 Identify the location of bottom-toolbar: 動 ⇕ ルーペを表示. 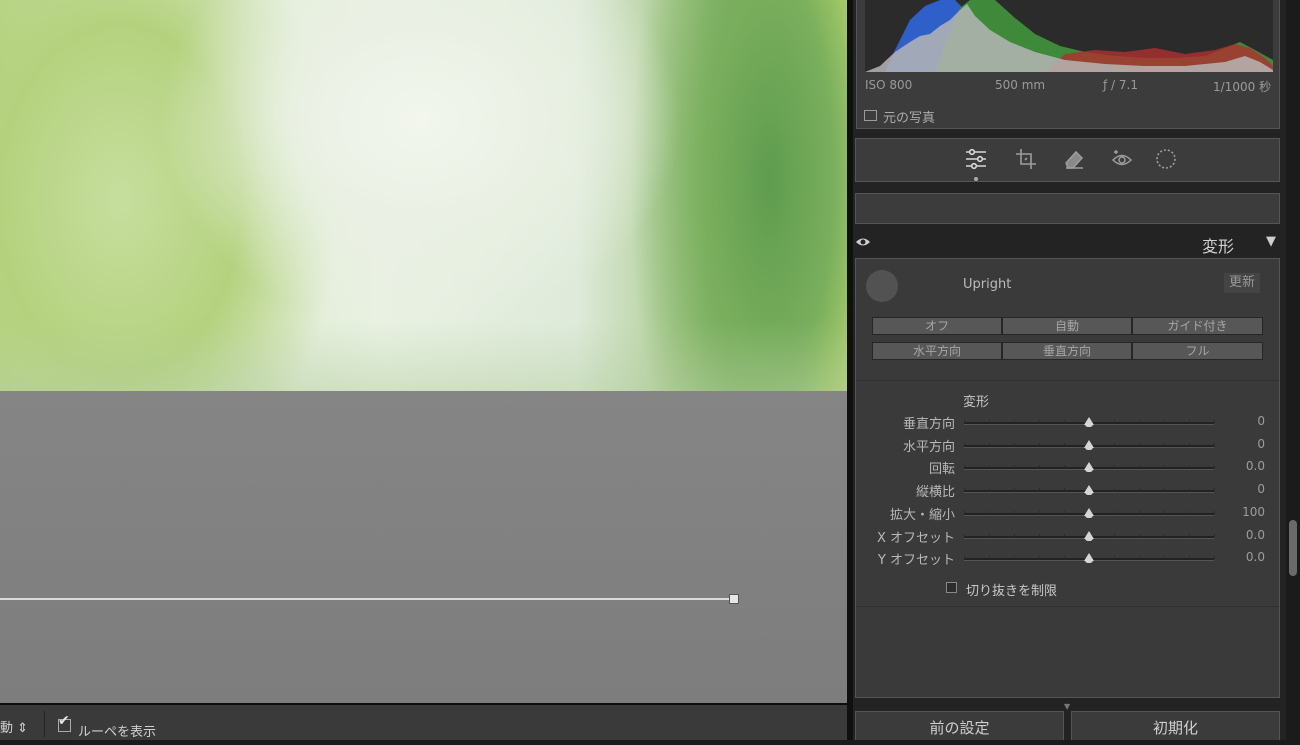
(423, 721).